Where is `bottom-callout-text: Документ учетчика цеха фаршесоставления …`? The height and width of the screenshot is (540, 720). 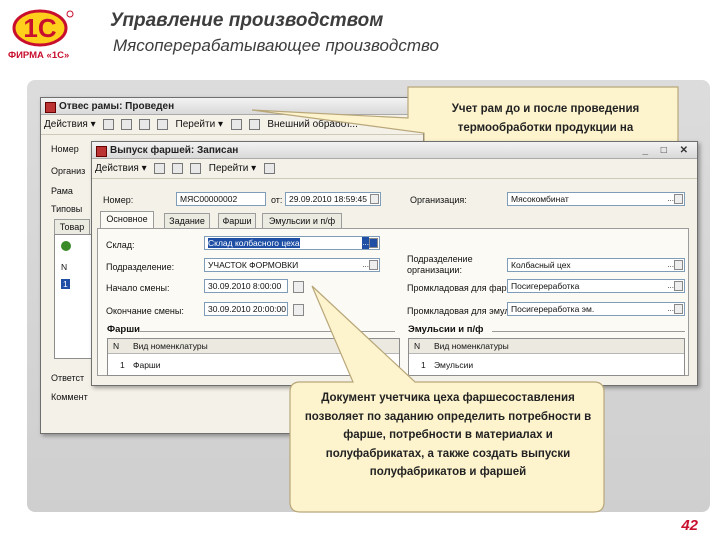
bottom-callout-text: Документ учетчика цеха фаршесоставления … is located at coordinates (448, 435).